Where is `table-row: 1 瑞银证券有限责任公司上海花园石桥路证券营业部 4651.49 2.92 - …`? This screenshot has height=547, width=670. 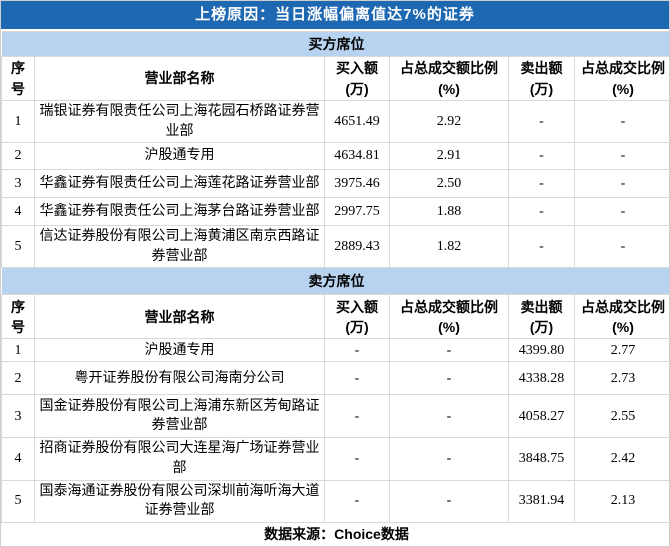 table-row: 1 瑞银证券有限责任公司上海花园石桥路证券营业部 4651.49 2.92 - … is located at coordinates (335, 121).